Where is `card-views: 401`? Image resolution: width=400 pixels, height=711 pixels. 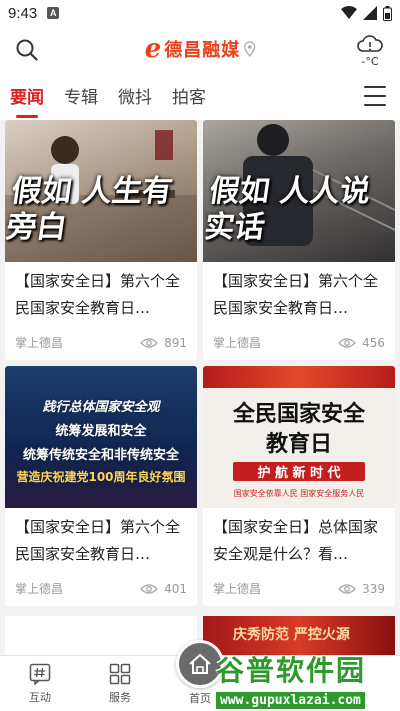 card-views: 401 is located at coordinates (163, 589).